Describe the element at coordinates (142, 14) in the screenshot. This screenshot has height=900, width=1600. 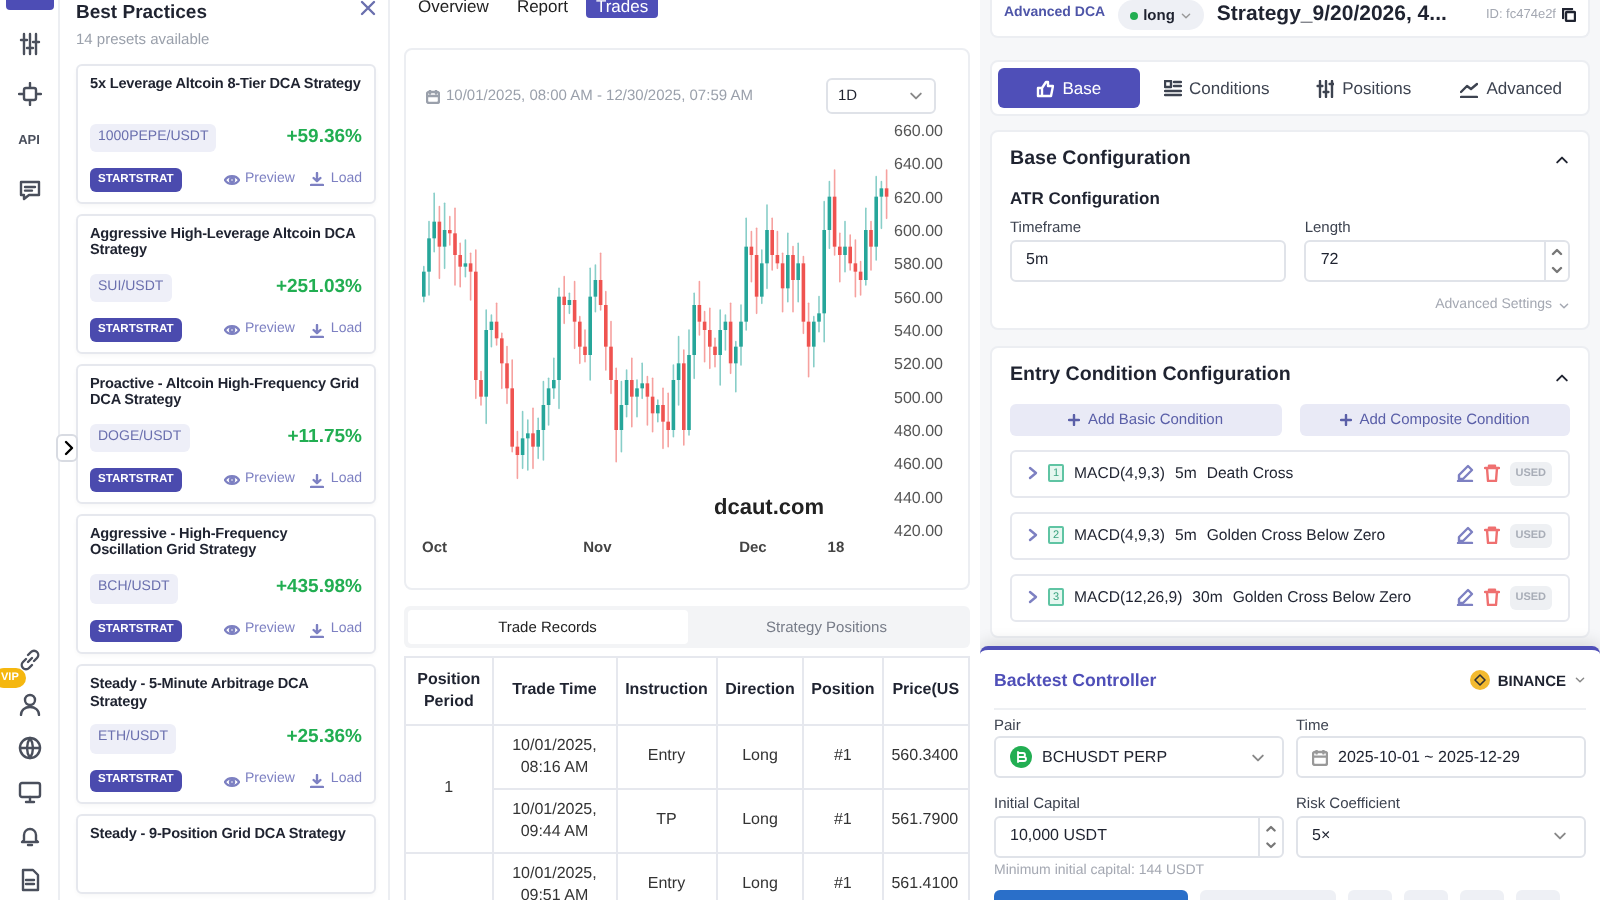
I see `panel-title: Best Practices` at that location.